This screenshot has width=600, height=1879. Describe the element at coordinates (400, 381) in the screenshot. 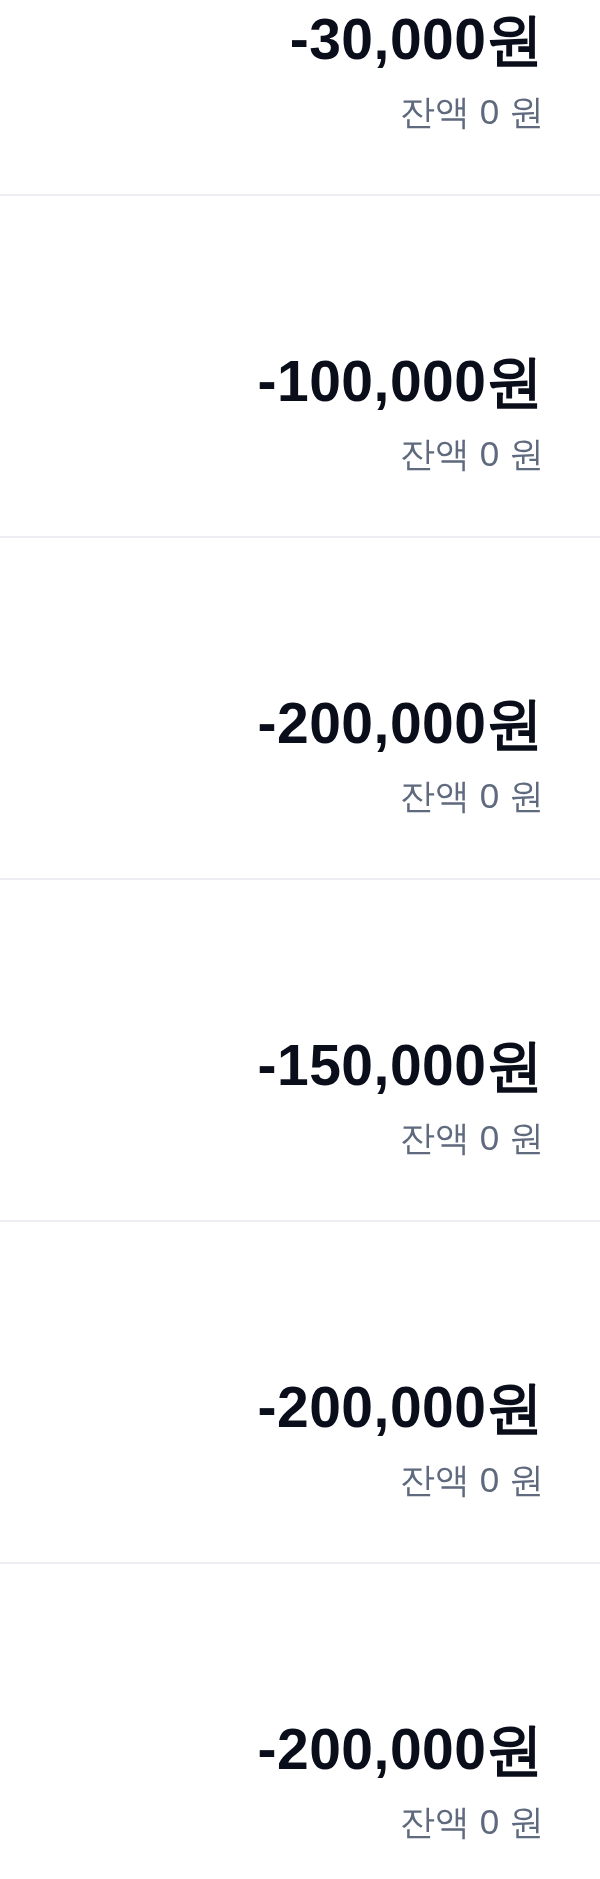

I see `amount-text: -100,000원` at that location.